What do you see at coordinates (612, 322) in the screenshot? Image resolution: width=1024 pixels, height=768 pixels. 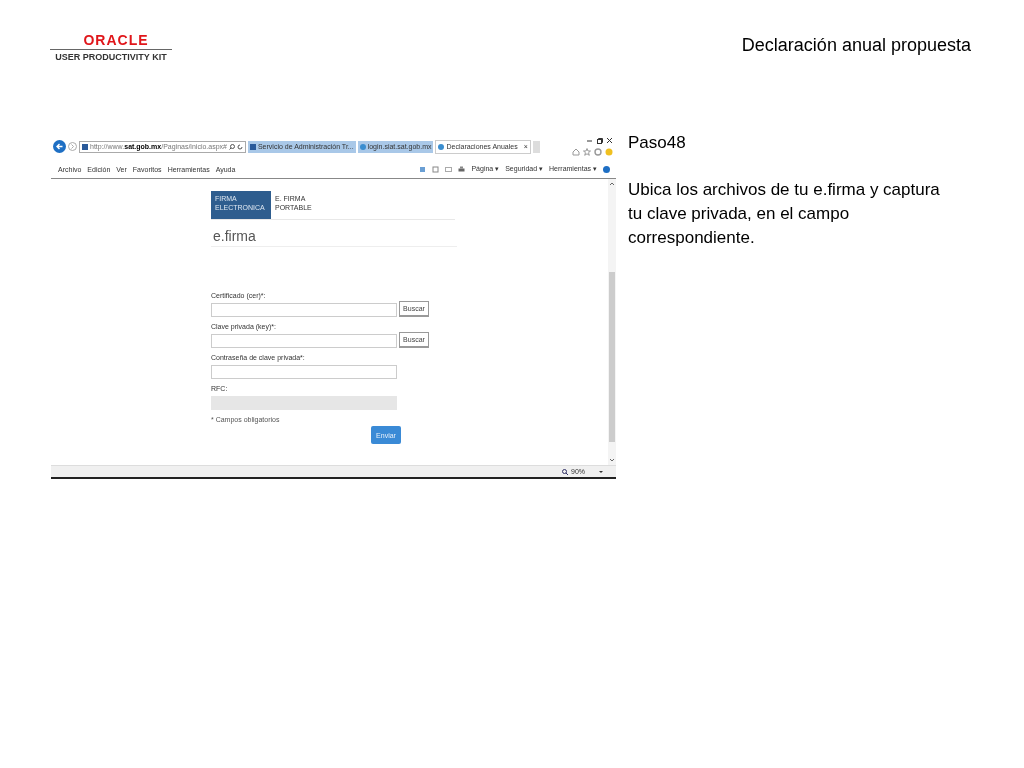 I see `scrollbar` at bounding box center [612, 322].